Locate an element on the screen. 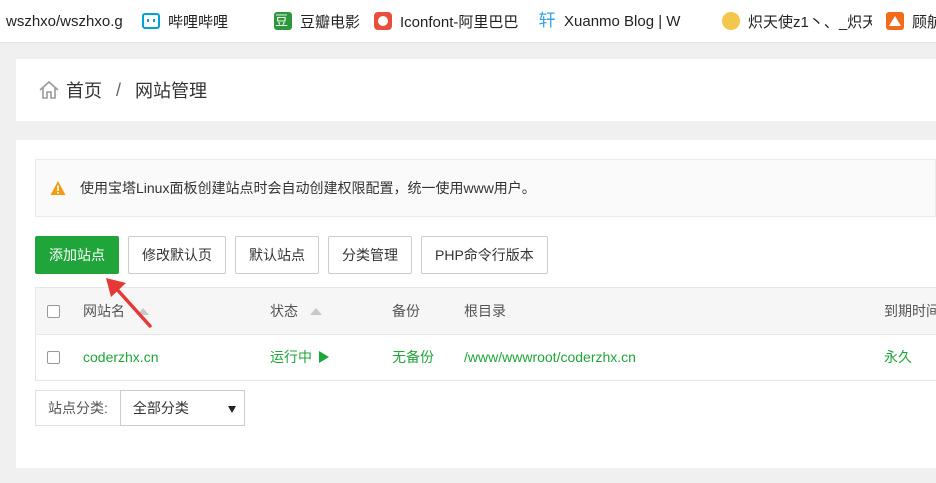  home-icon is located at coordinates (49, 90).